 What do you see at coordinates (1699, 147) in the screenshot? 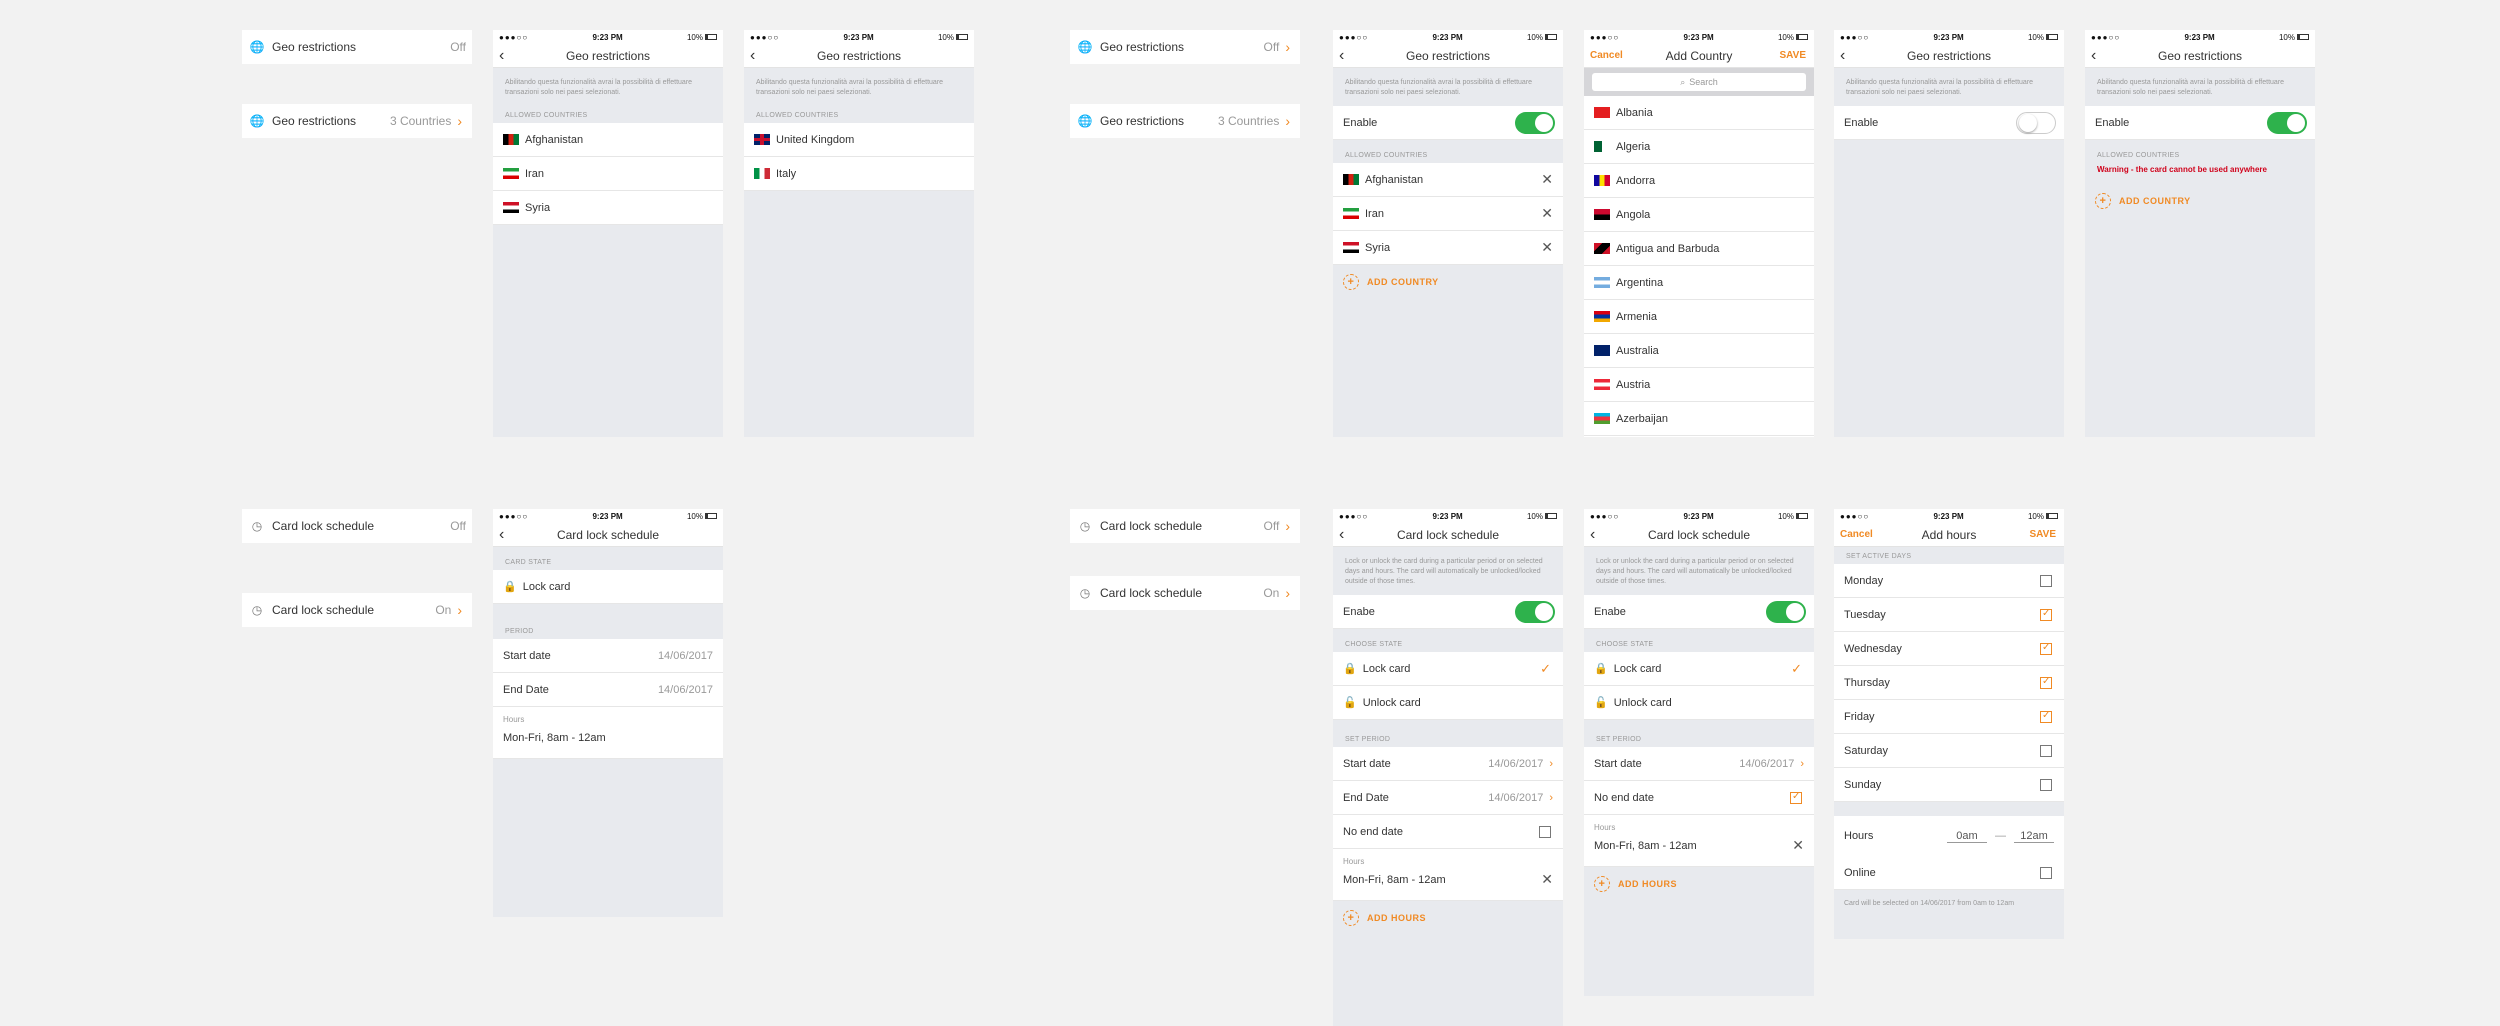
I see `list-item: Algeria` at bounding box center [1699, 147].